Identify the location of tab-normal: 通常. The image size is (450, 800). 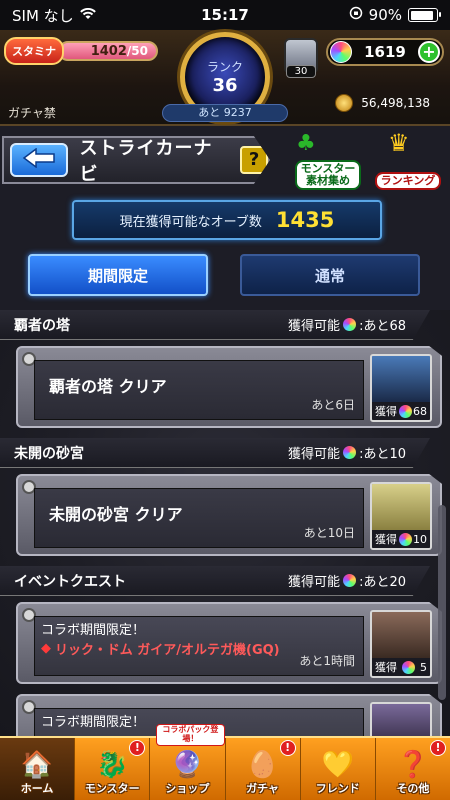
(330, 275).